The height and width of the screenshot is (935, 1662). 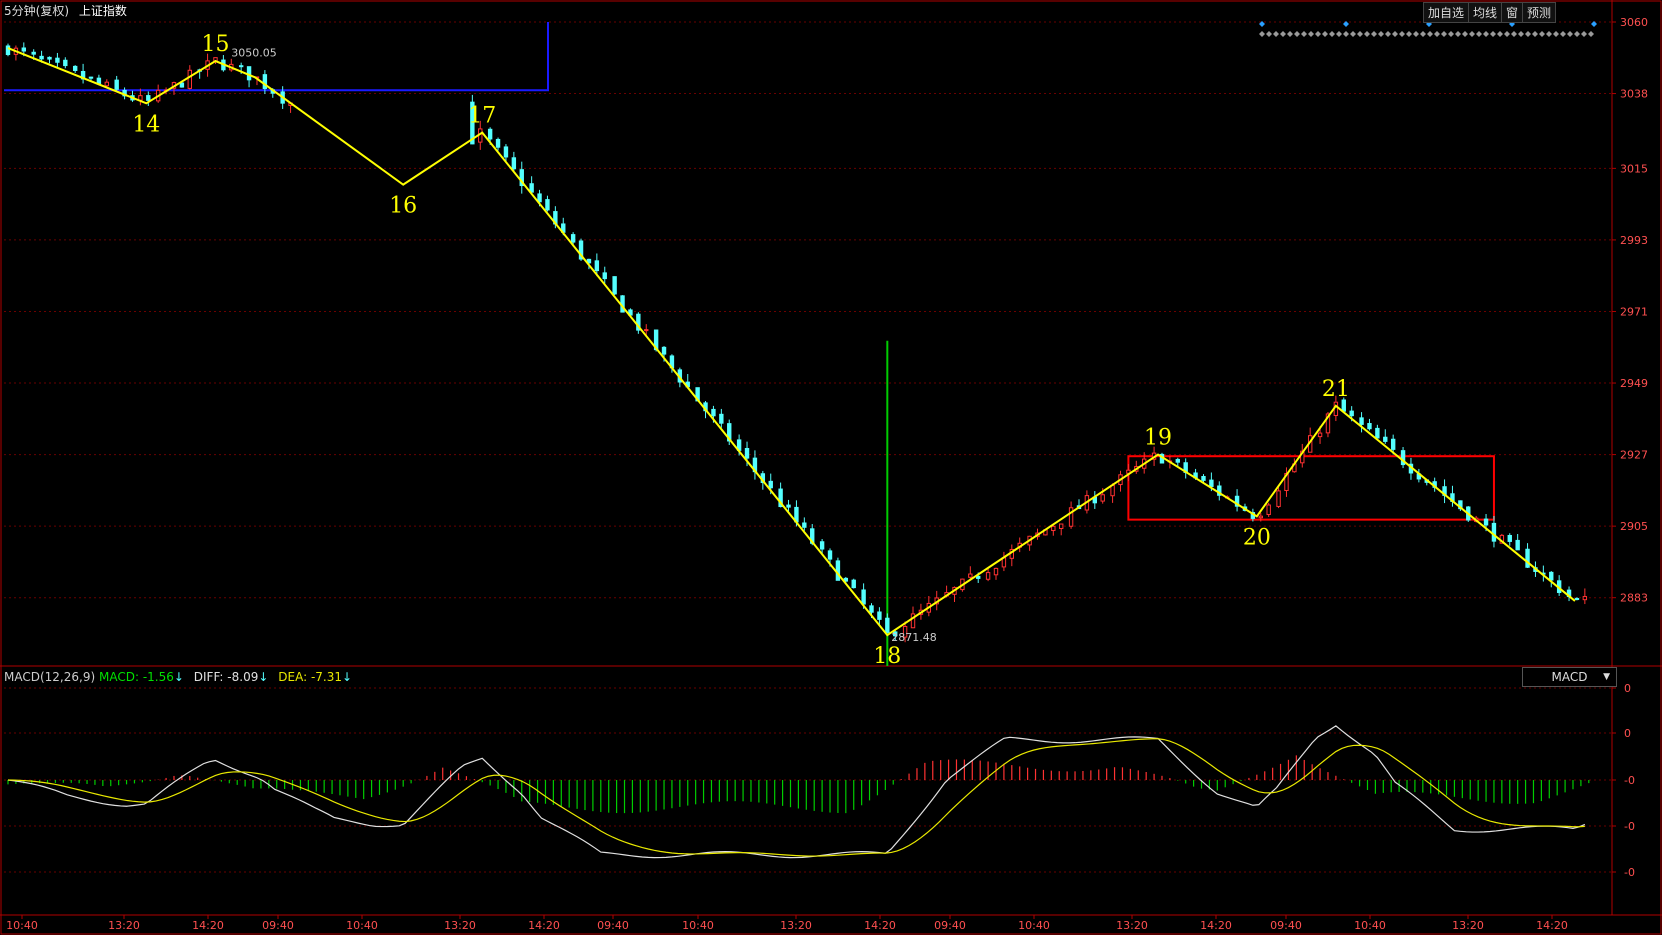 I want to click on wave-label: 17, so click(x=482, y=116).